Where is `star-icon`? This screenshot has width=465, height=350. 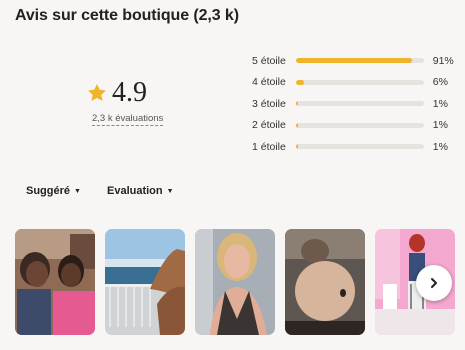 star-icon is located at coordinates (97, 93).